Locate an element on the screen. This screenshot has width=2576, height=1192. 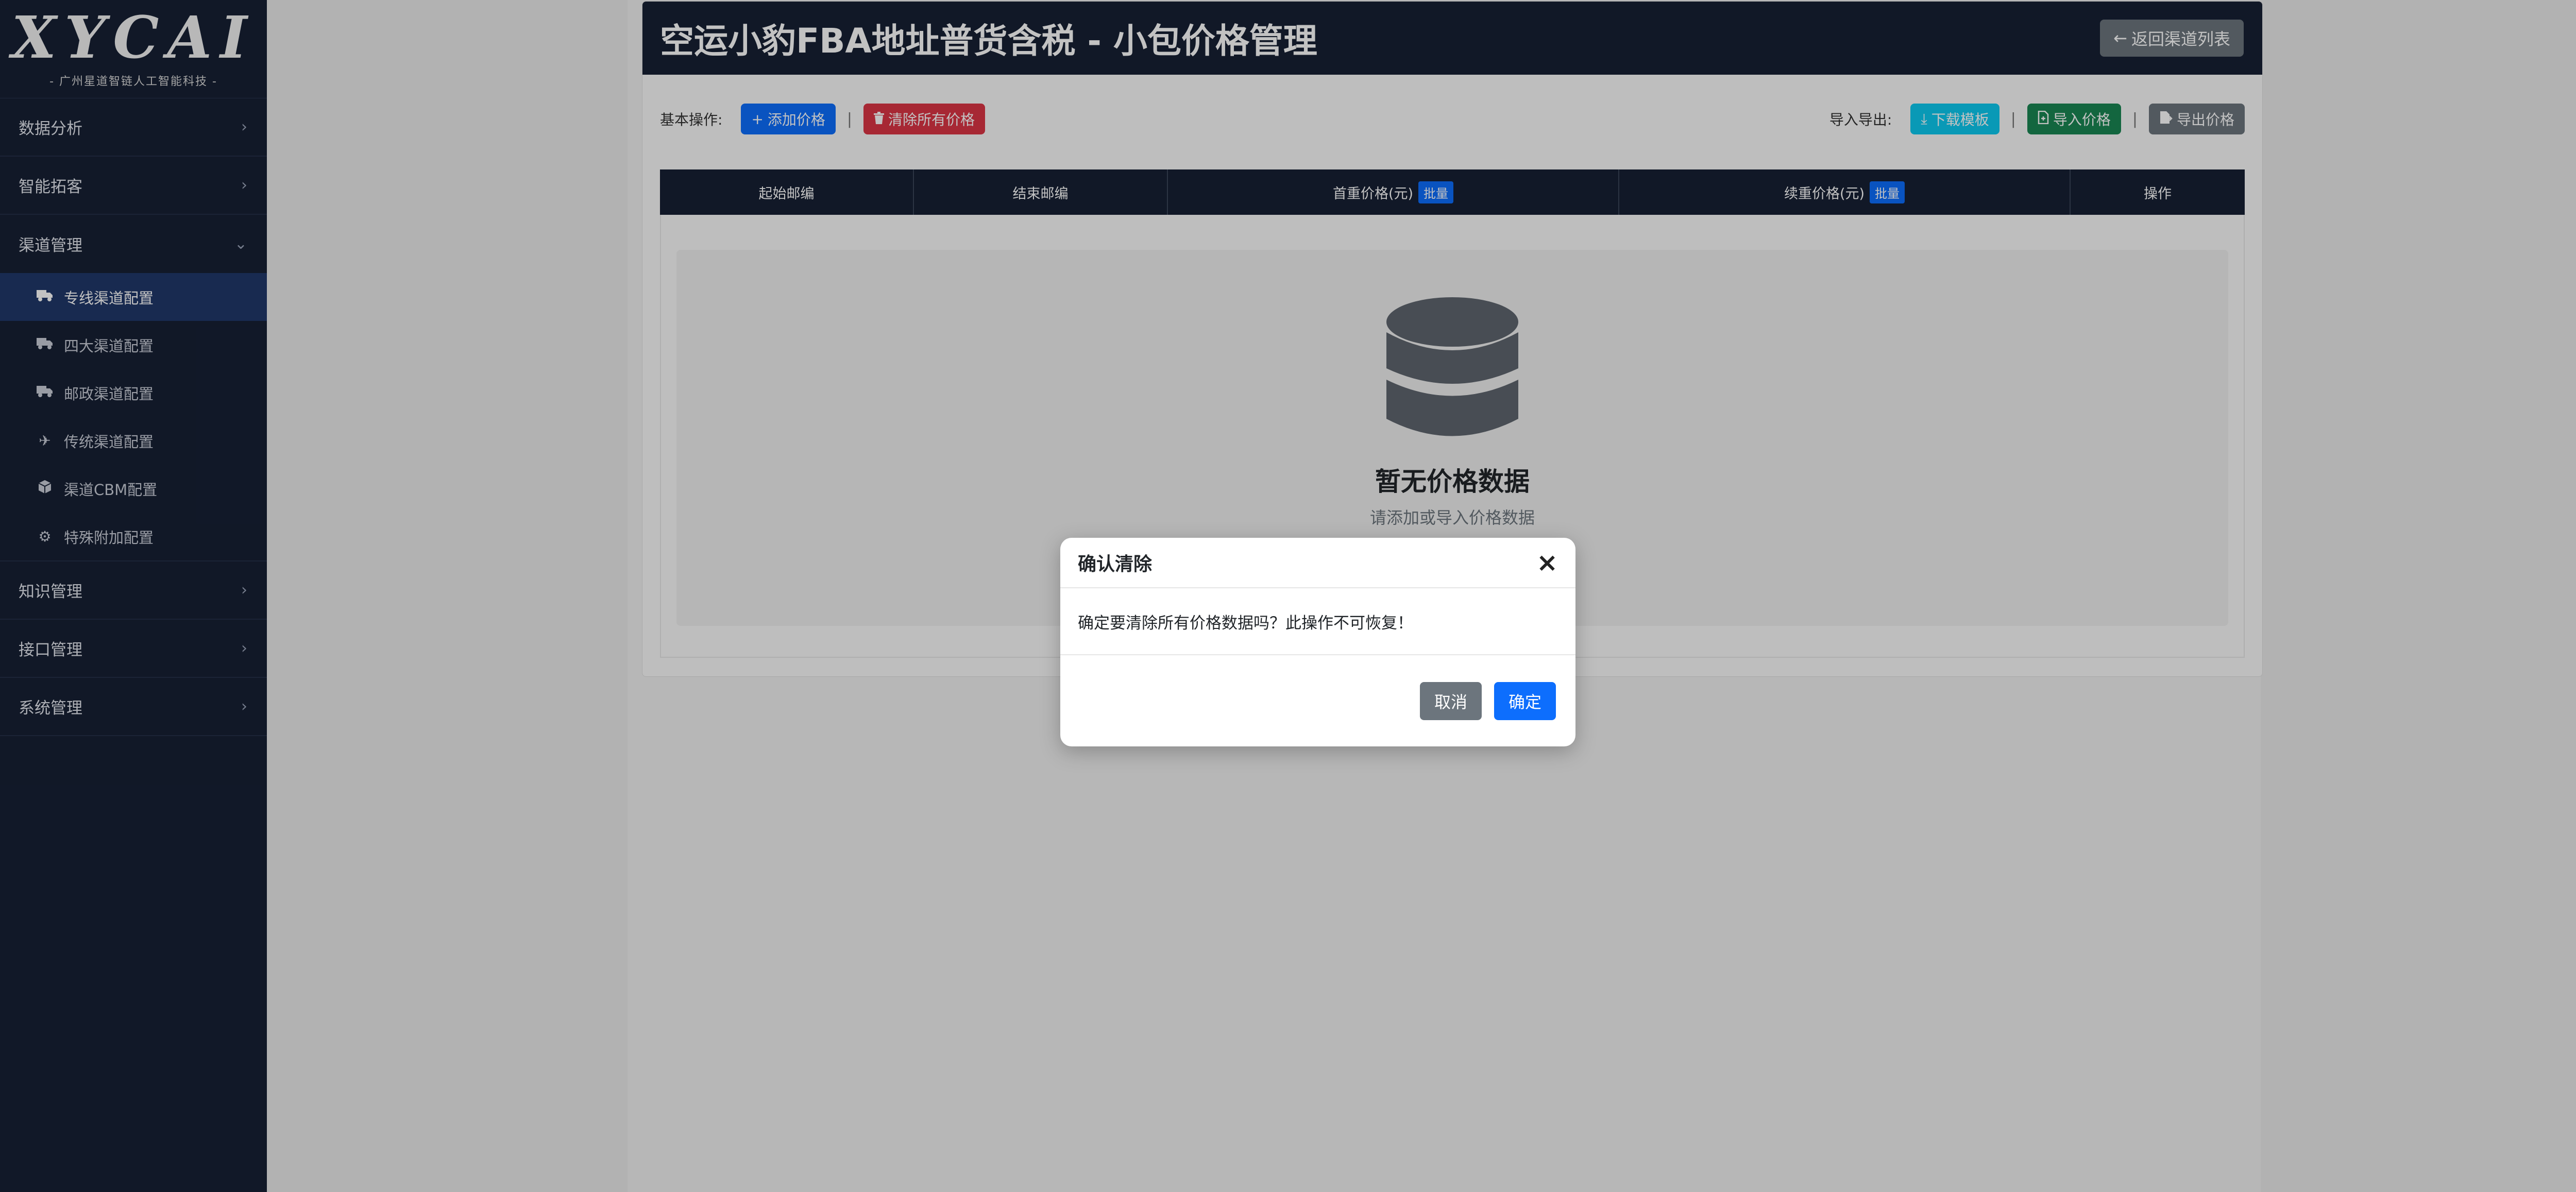
modal-footer: 取消 确定 is located at coordinates (1318, 701).